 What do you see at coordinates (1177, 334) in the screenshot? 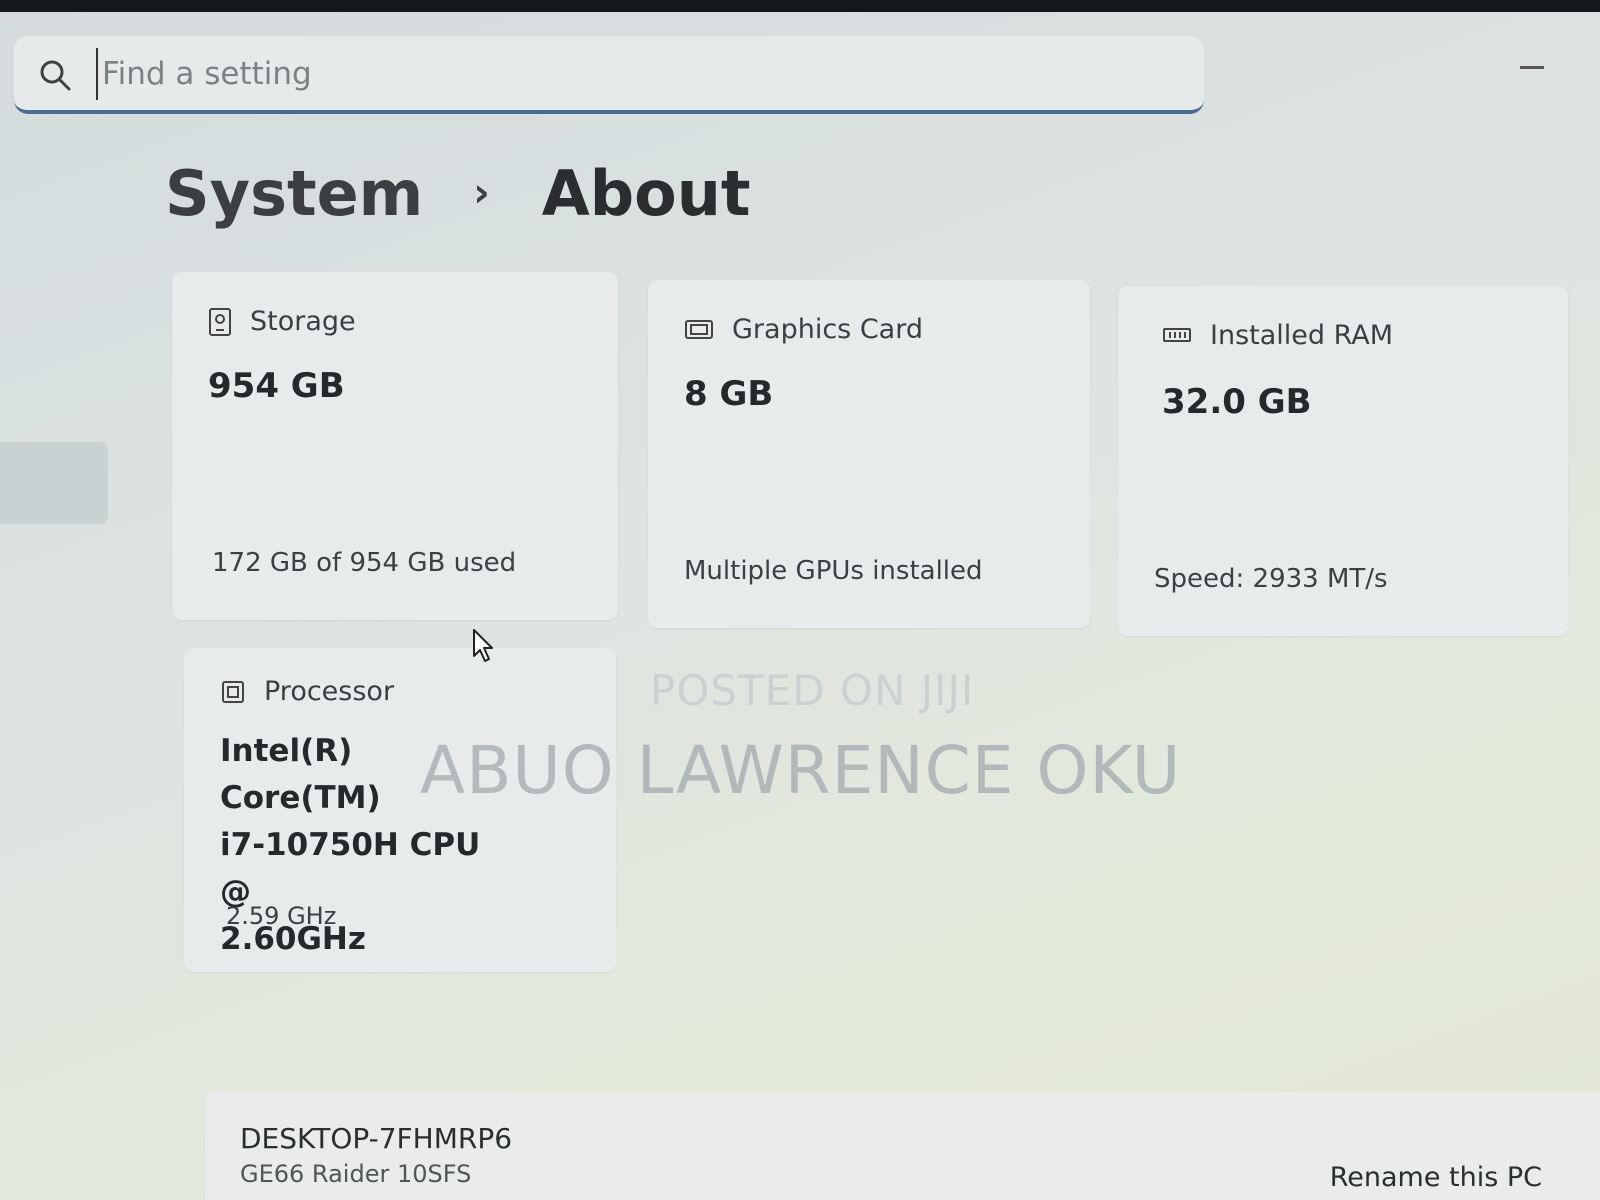
I see `ram-icon` at bounding box center [1177, 334].